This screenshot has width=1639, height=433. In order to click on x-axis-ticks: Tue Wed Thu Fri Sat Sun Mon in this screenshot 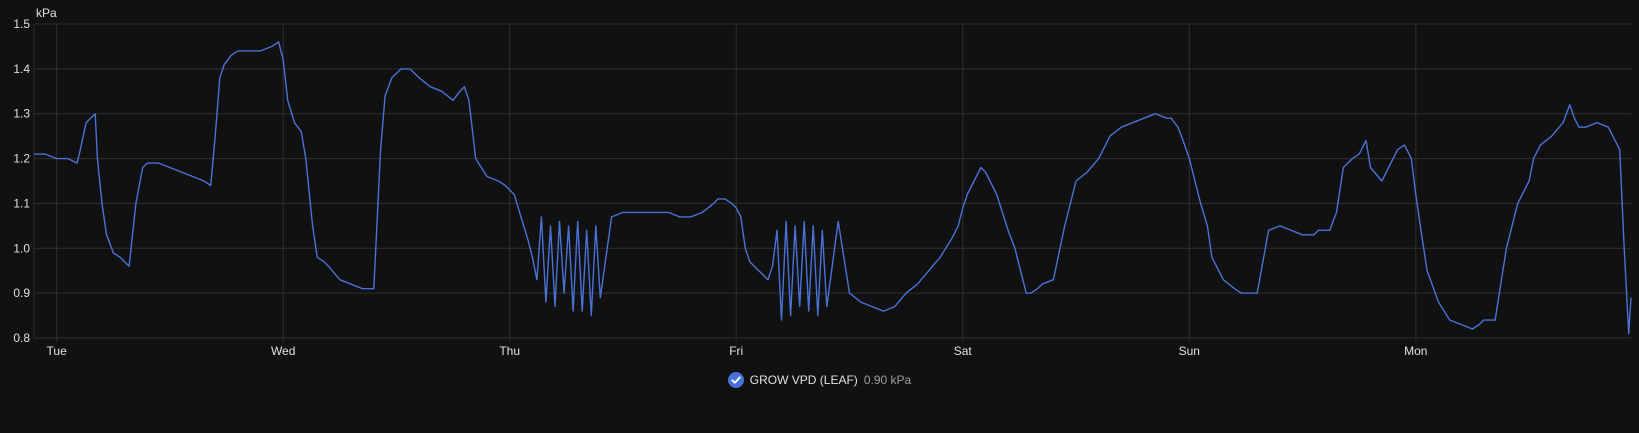, I will do `click(737, 351)`.